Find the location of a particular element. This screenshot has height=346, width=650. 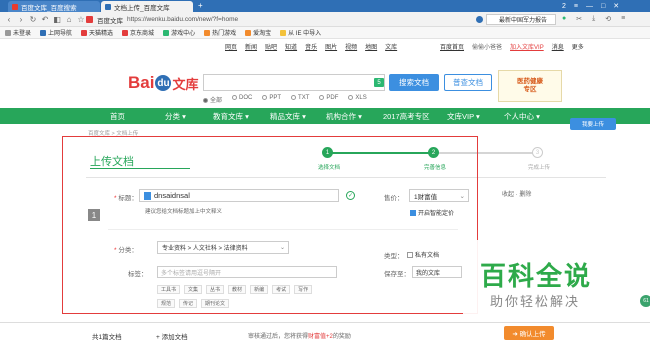

product-link: 视频 is located at coordinates (351, 47).